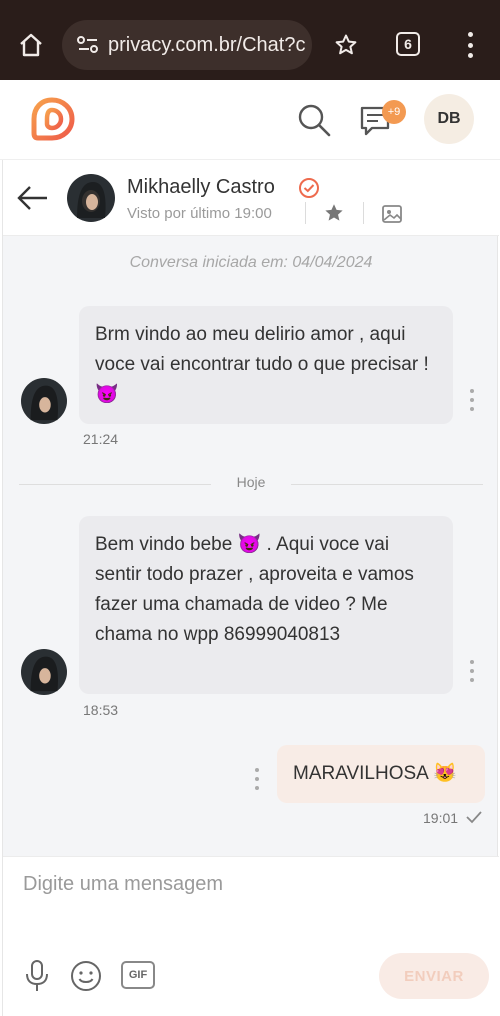 This screenshot has width=500, height=1016. What do you see at coordinates (394, 112) in the screenshot?
I see `notification-badge: +9` at bounding box center [394, 112].